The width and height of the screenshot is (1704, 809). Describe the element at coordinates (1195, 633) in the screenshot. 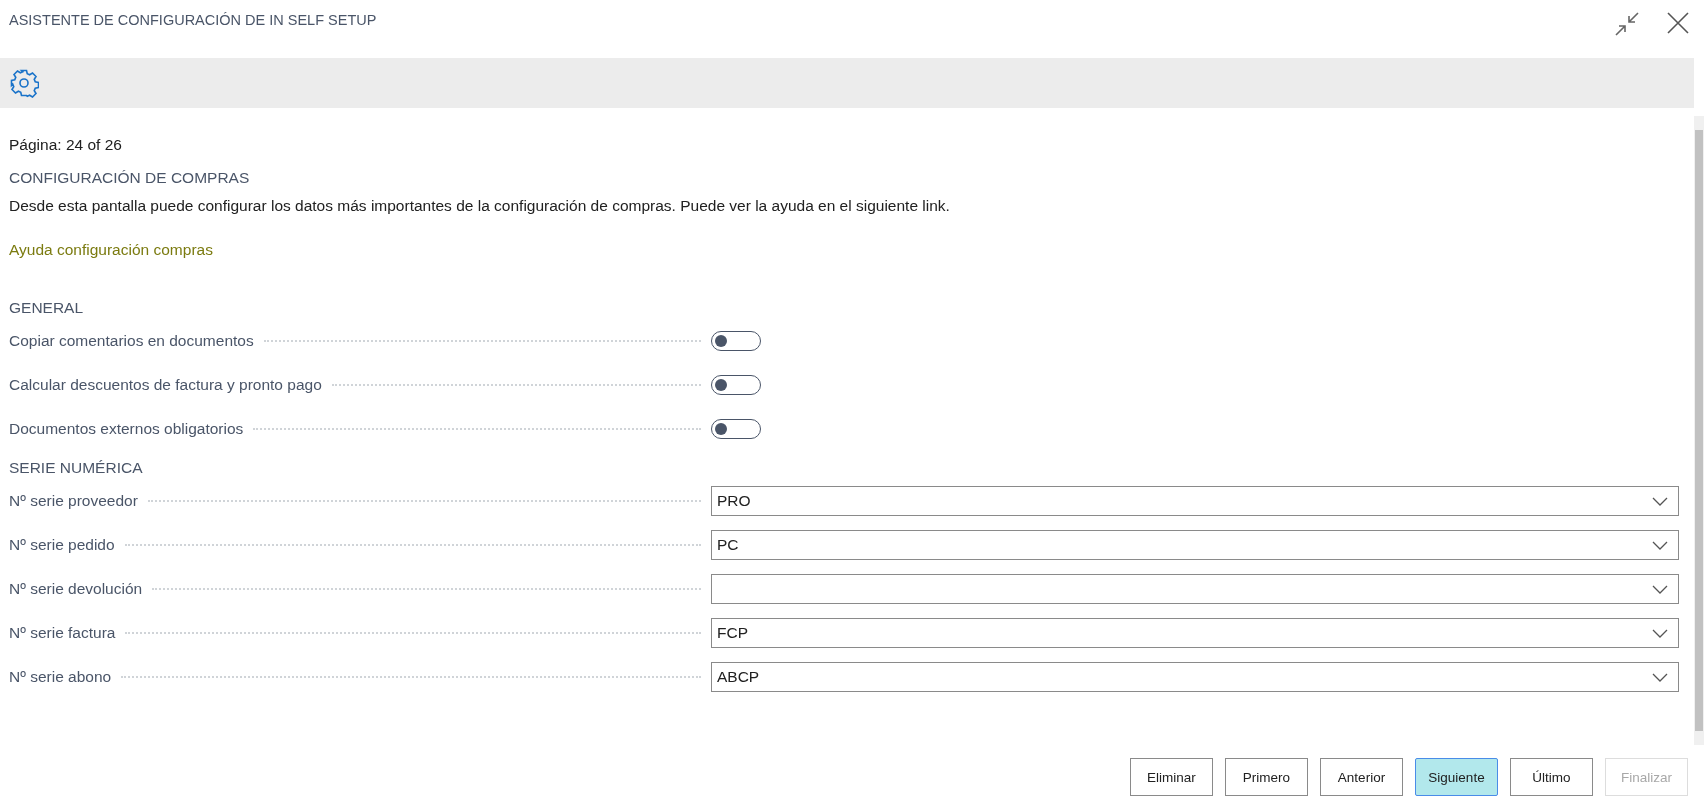

I see `dropdown-field: FCP` at that location.